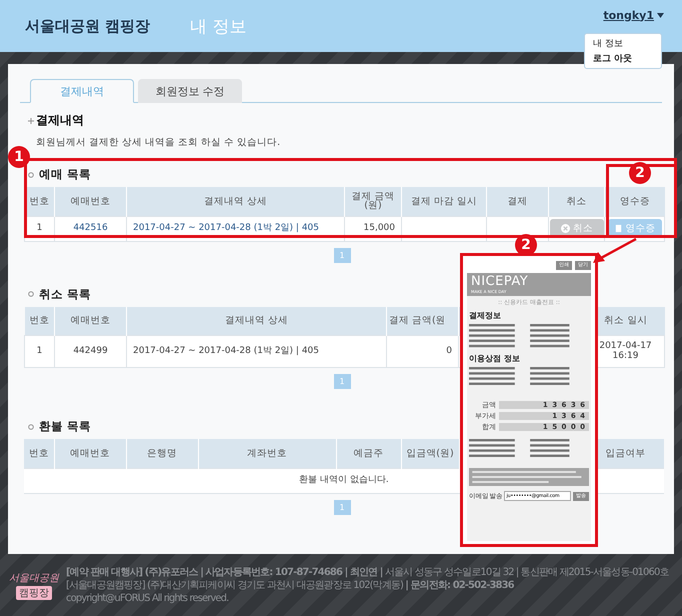 The height and width of the screenshot is (616, 682). I want to click on tab: 결제내역, so click(82, 91).